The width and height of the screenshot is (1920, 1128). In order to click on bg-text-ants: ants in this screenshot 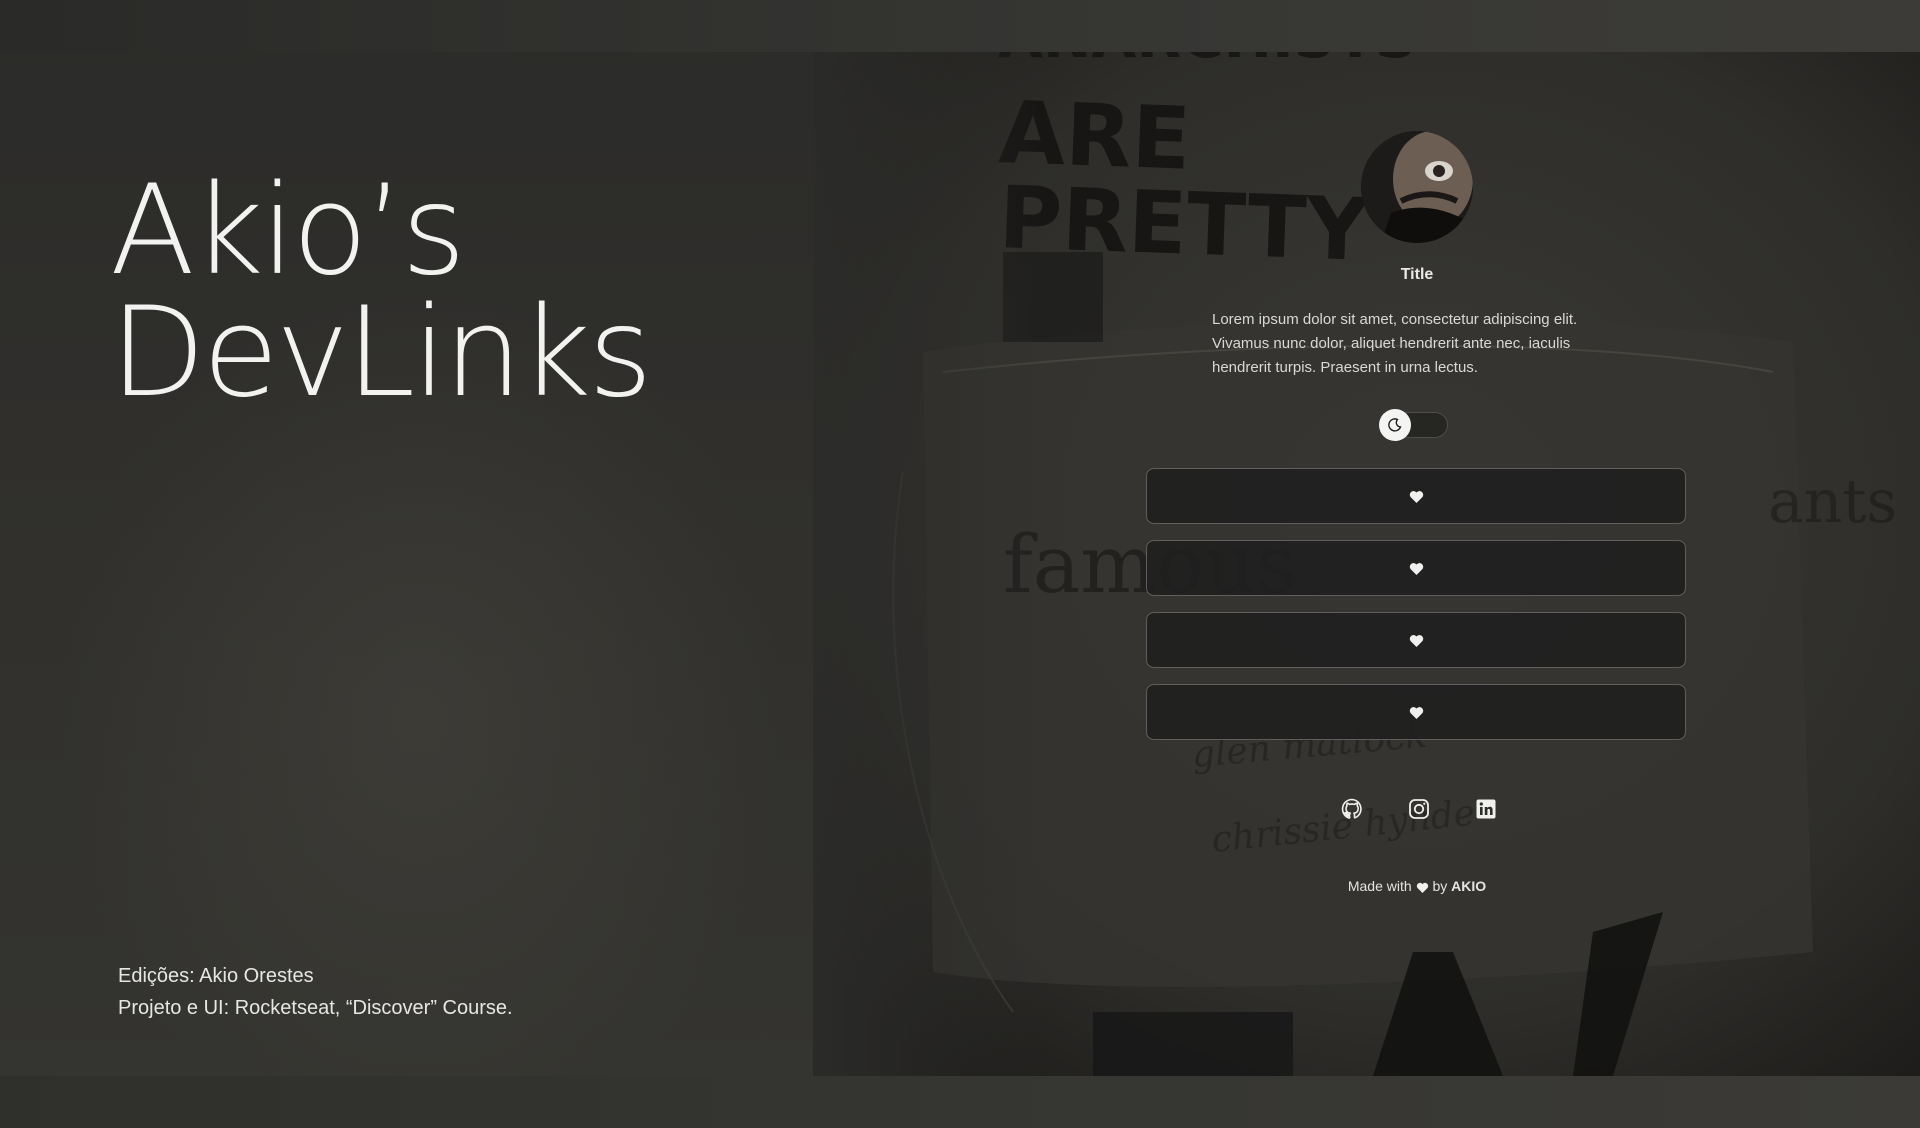, I will do `click(1832, 502)`.